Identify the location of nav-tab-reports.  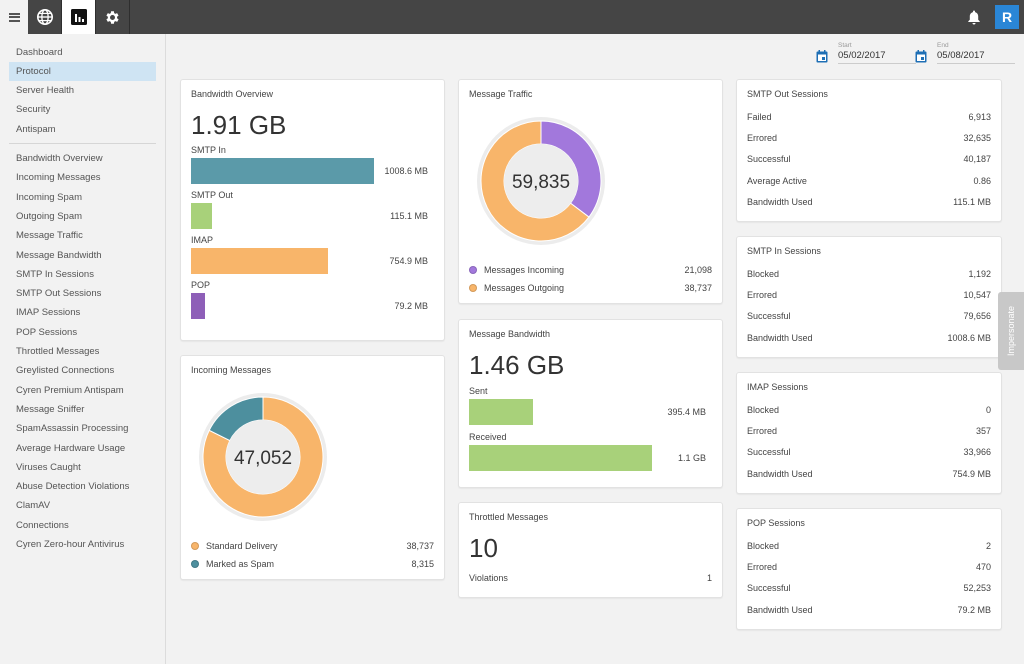
(79, 17).